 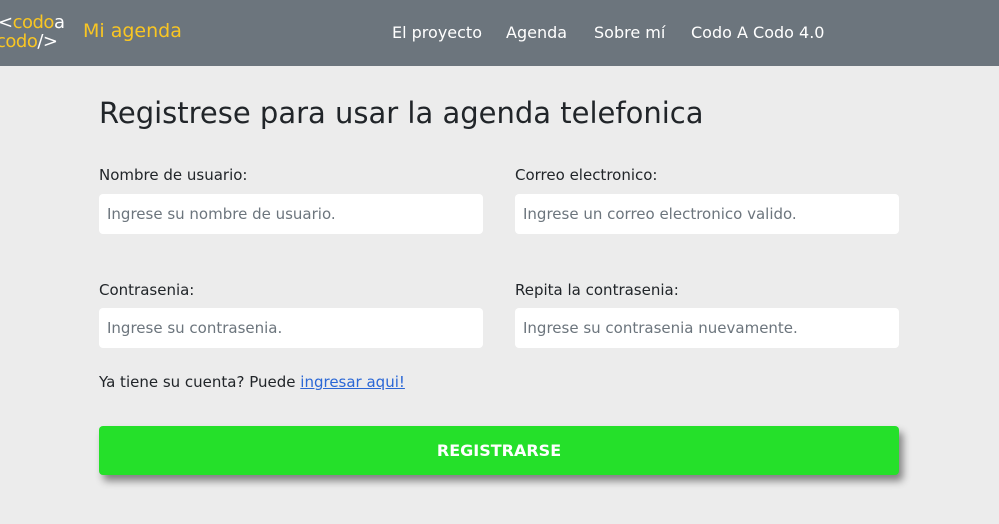 I want to click on email-input, so click(x=707, y=214).